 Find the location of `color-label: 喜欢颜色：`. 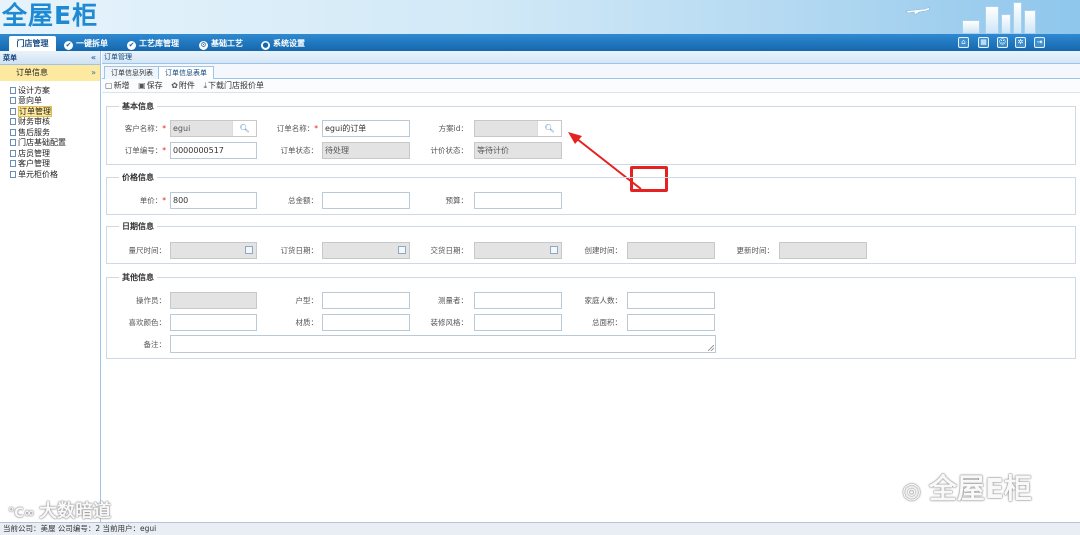

color-label: 喜欢颜色： is located at coordinates (147, 322).